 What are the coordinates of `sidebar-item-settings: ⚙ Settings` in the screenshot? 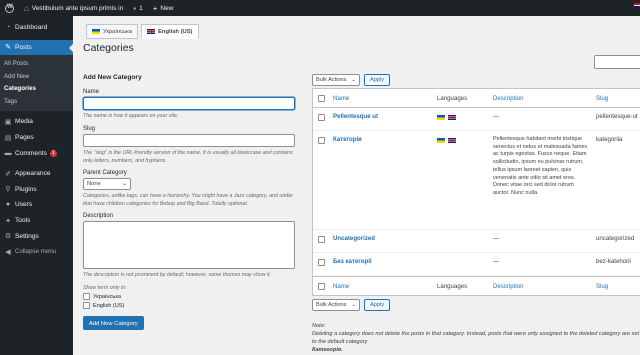 It's located at (36, 236).